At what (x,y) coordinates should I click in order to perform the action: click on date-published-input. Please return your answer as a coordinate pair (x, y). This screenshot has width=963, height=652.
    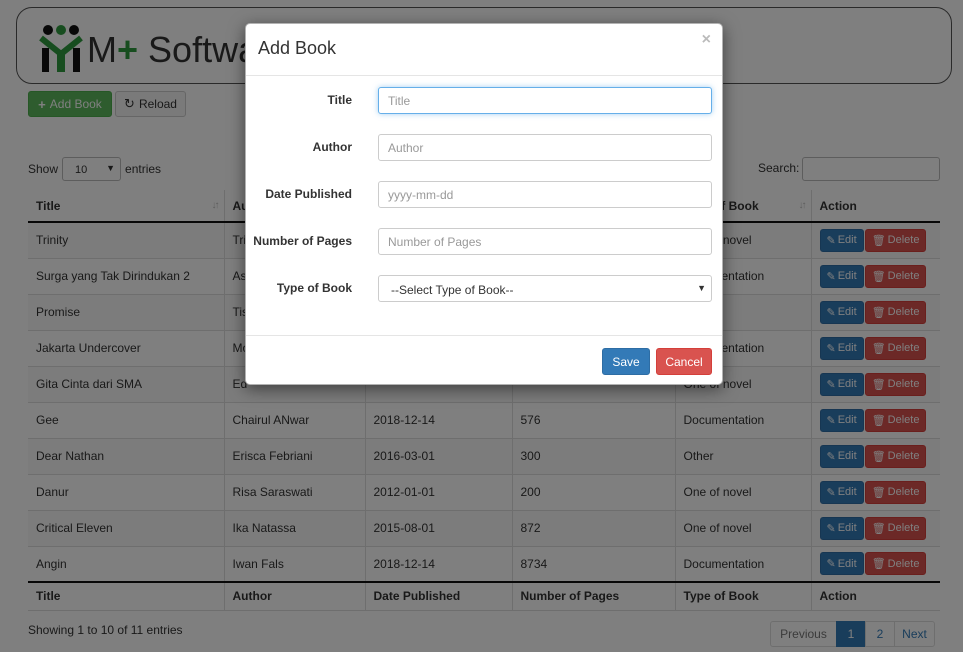
    Looking at the image, I should click on (545, 194).